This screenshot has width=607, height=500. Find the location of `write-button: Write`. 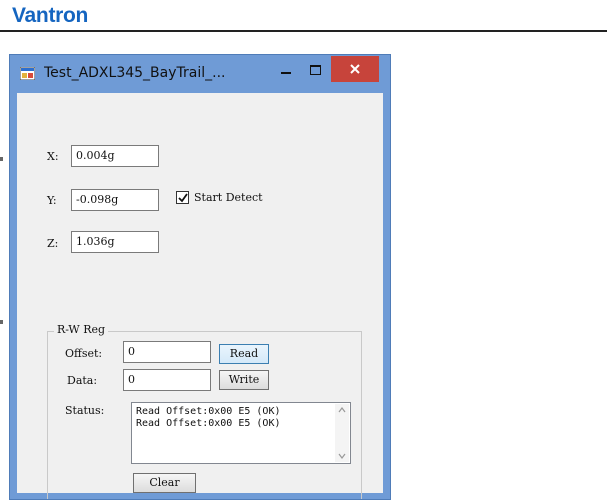

write-button: Write is located at coordinates (244, 380).